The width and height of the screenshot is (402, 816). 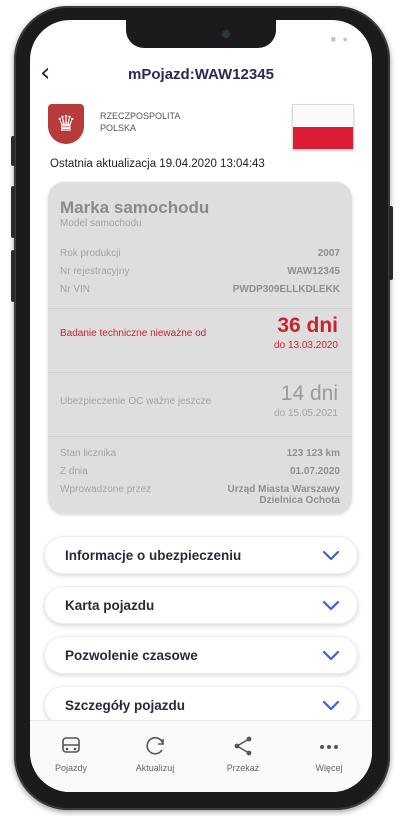 What do you see at coordinates (106, 489) in the screenshot?
I see `row-label: Wprowadzone przez` at bounding box center [106, 489].